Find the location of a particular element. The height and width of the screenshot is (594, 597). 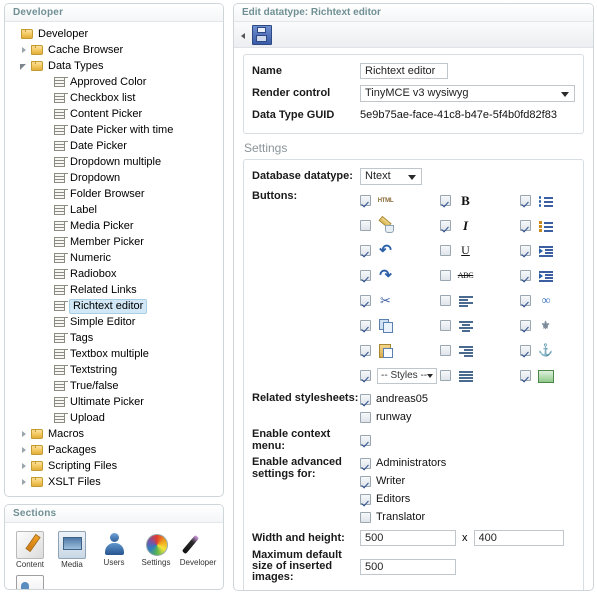

tree-item-richtext-editor: Richtext editor is located at coordinates (114, 306).